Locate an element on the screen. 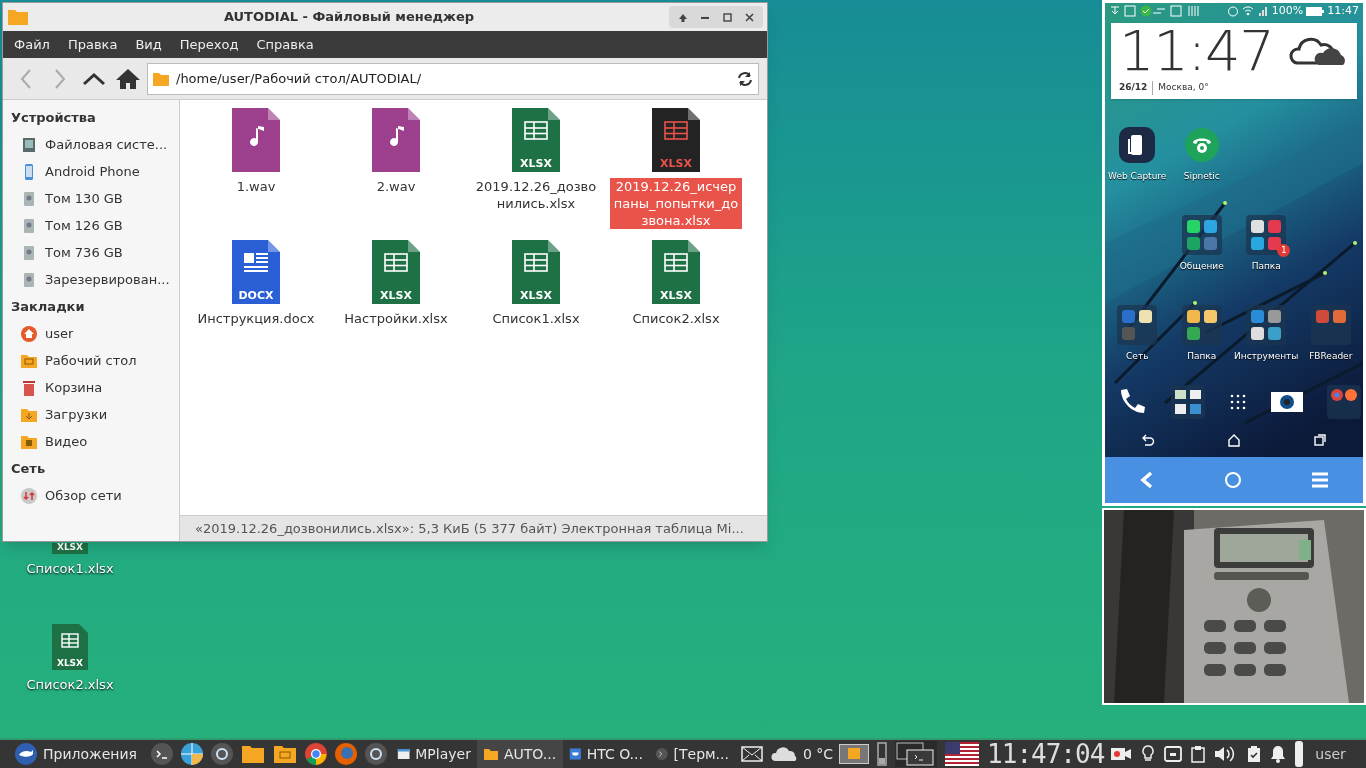 The width and height of the screenshot is (1366, 768). user-name: user is located at coordinates (1330, 754).